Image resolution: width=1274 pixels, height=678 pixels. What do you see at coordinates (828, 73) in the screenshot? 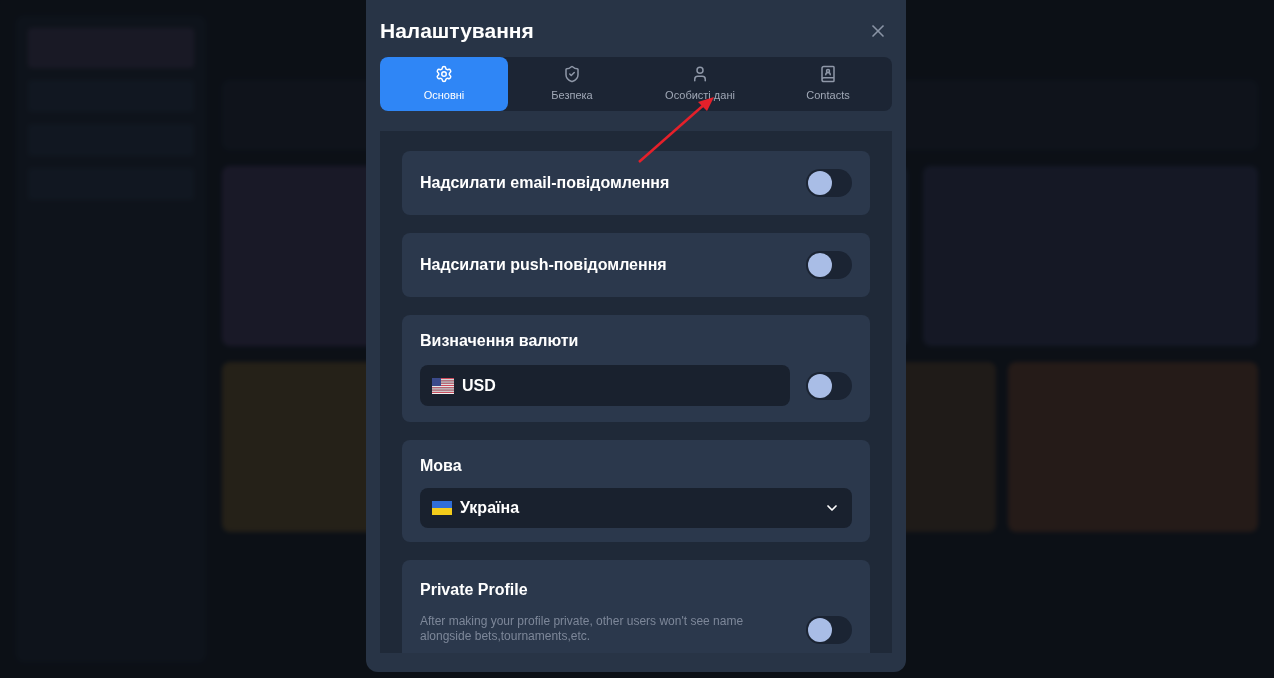
I see `contact-book-icon` at bounding box center [828, 73].